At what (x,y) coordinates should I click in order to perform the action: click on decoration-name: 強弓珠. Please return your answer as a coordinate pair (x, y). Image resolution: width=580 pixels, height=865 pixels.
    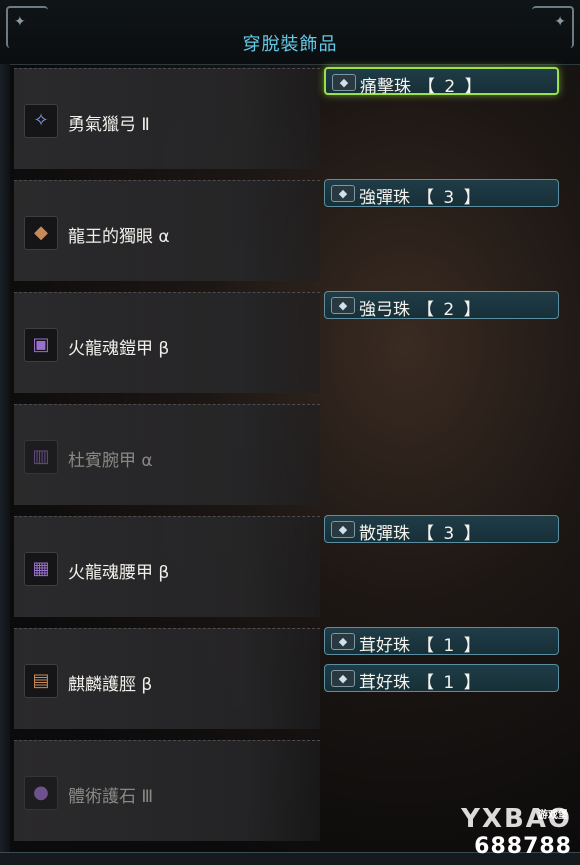
    Looking at the image, I should click on (384, 310).